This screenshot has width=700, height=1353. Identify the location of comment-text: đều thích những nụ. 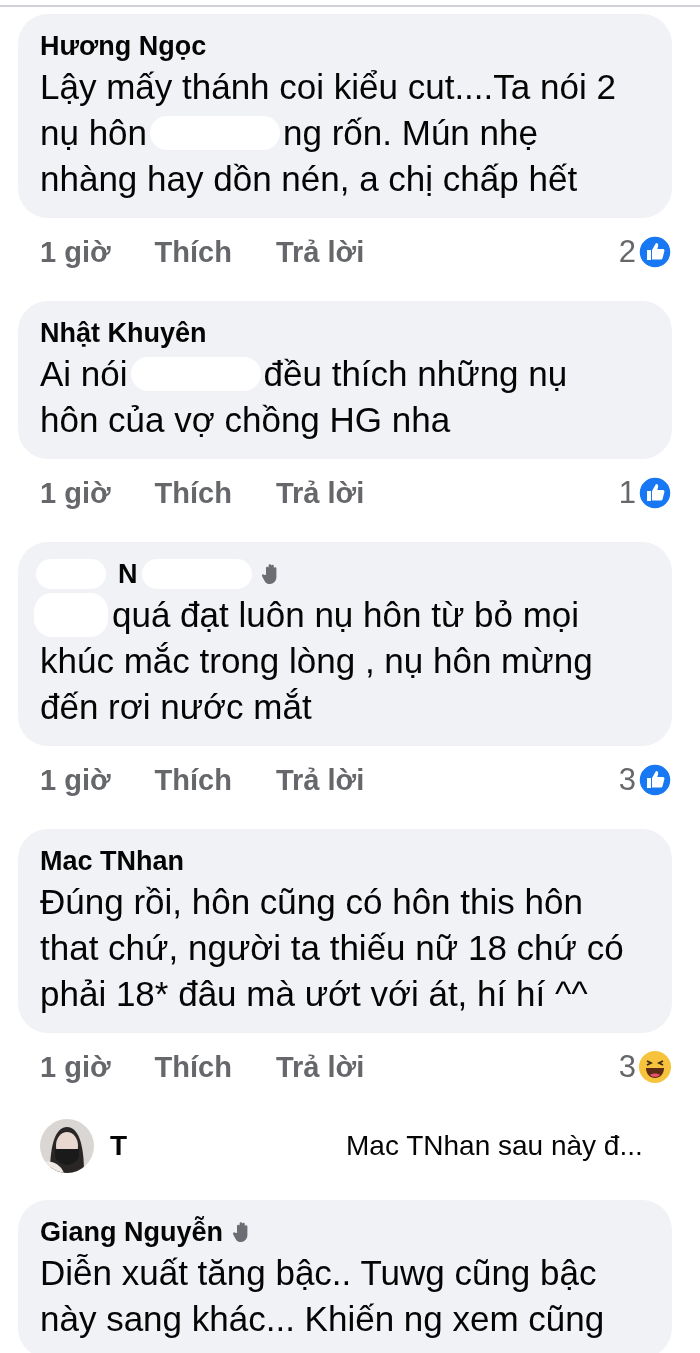
(415, 374).